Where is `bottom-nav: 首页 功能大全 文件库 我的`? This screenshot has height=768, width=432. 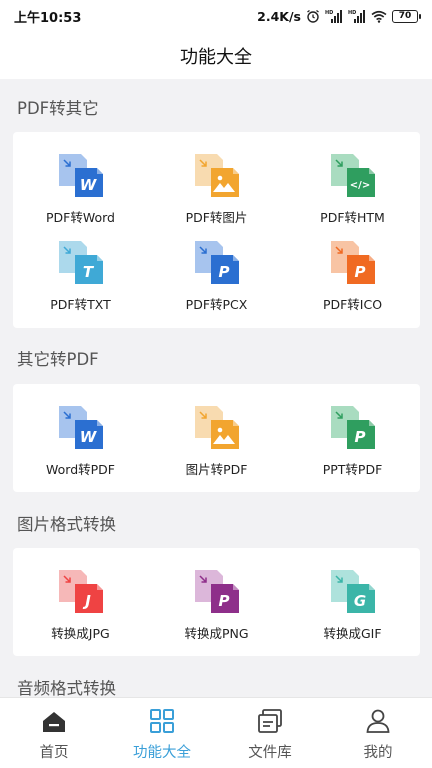
bottom-nav: 首页 功能大全 文件库 我的 is located at coordinates (216, 732).